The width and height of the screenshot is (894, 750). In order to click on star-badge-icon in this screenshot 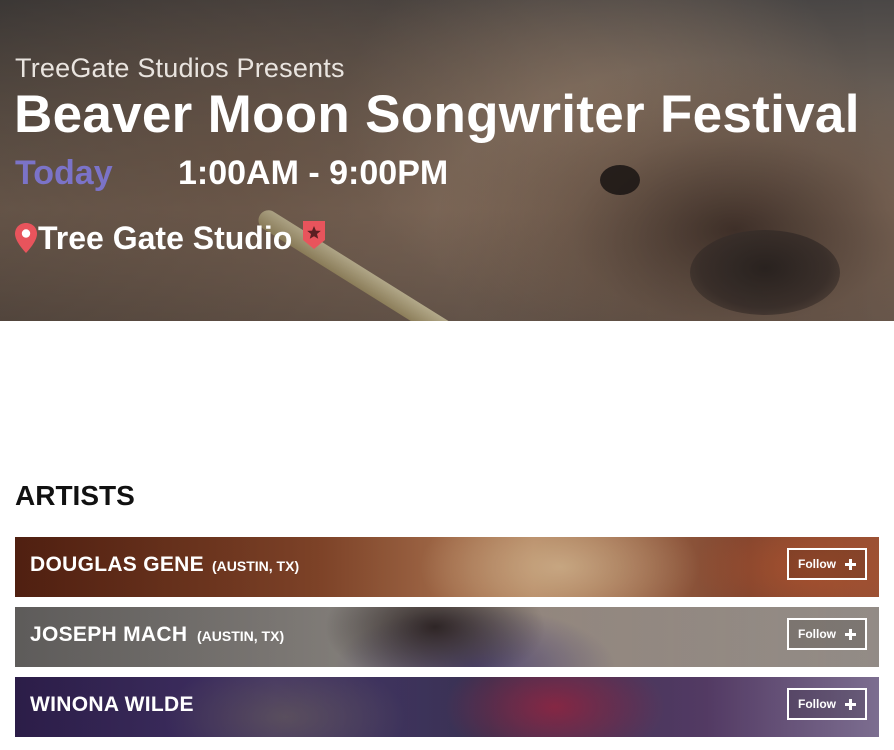, I will do `click(314, 235)`.